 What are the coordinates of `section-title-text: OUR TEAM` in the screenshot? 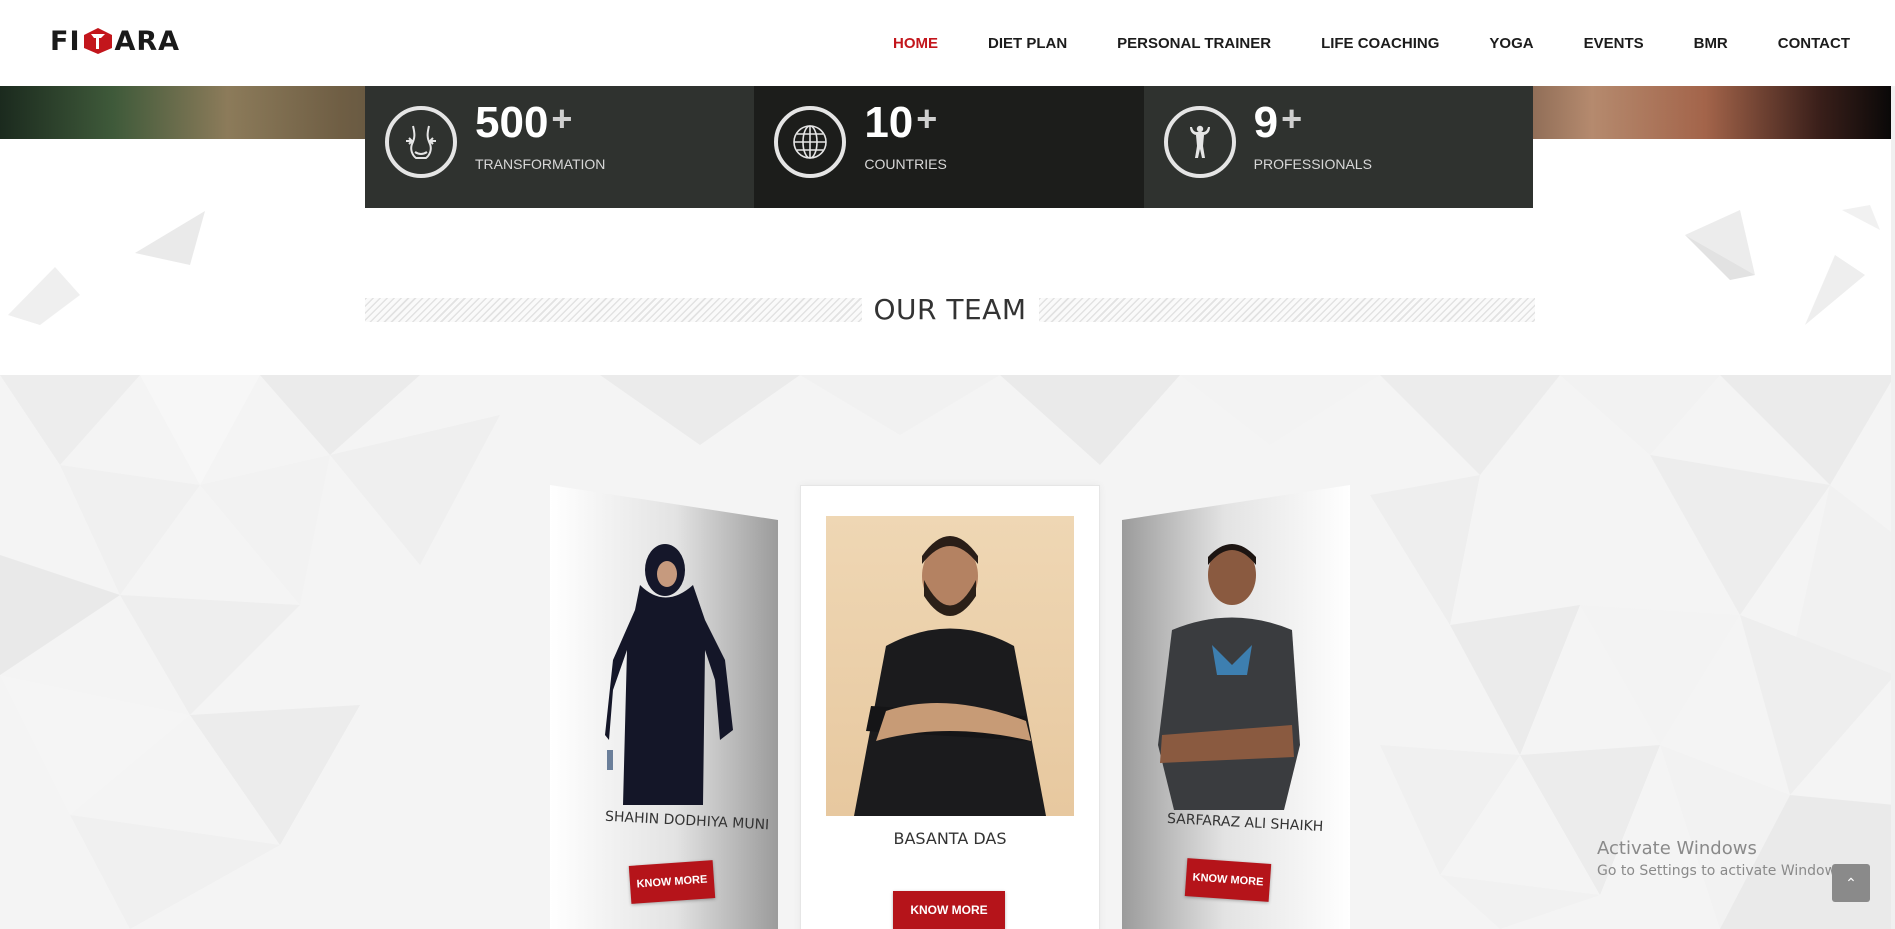 It's located at (950, 309).